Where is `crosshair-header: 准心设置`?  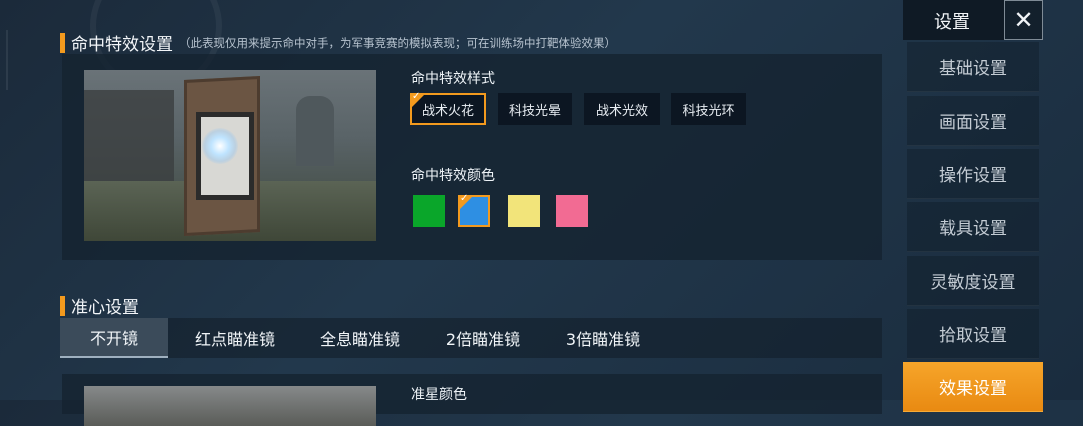 crosshair-header: 准心设置 is located at coordinates (99, 305).